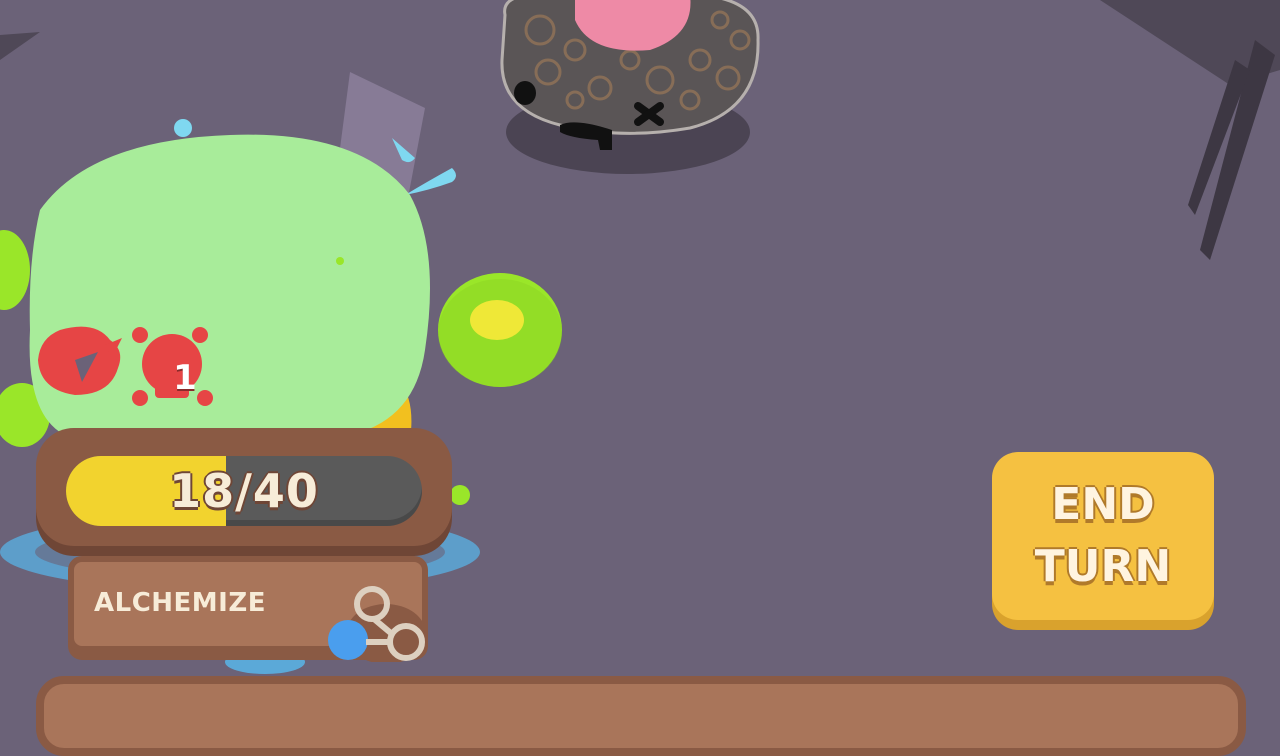  Describe the element at coordinates (180, 603) in the screenshot. I see `alchemize-label: ALCHEMIZE` at that location.